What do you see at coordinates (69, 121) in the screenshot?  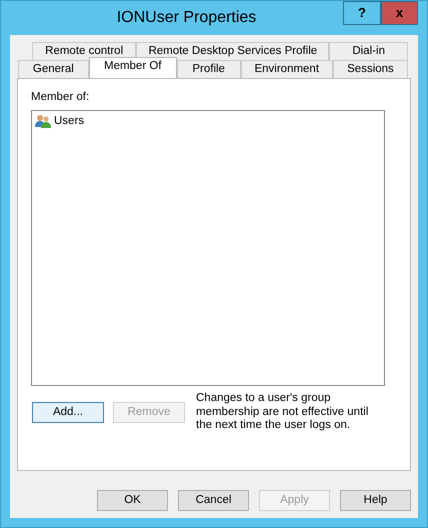 I see `group-item: Users` at bounding box center [69, 121].